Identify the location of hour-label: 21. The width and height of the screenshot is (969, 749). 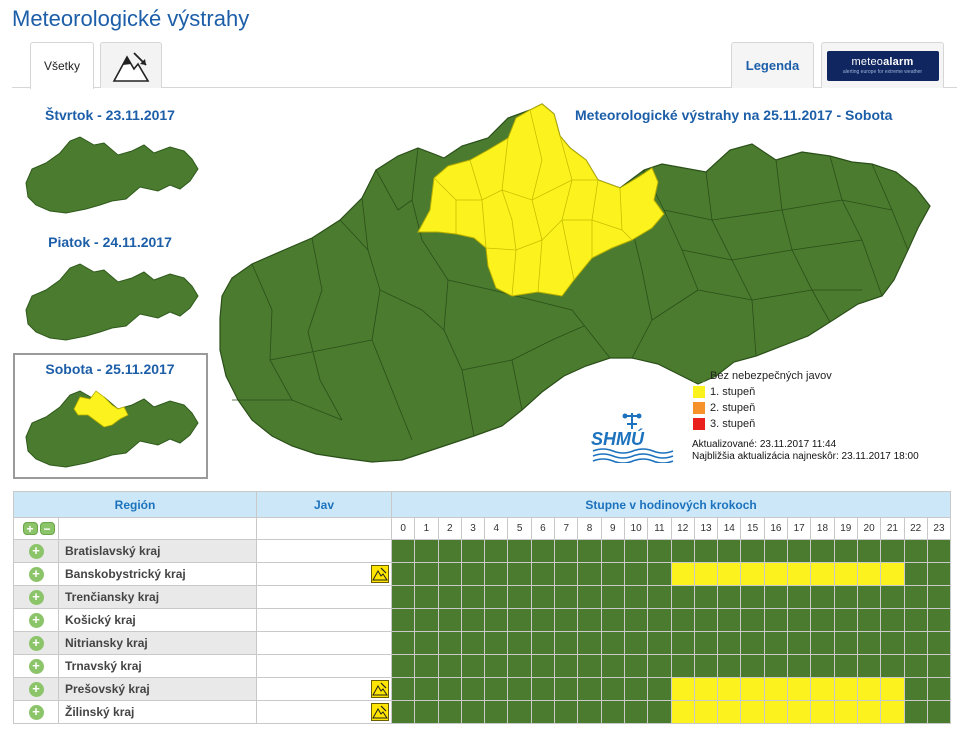
(892, 528).